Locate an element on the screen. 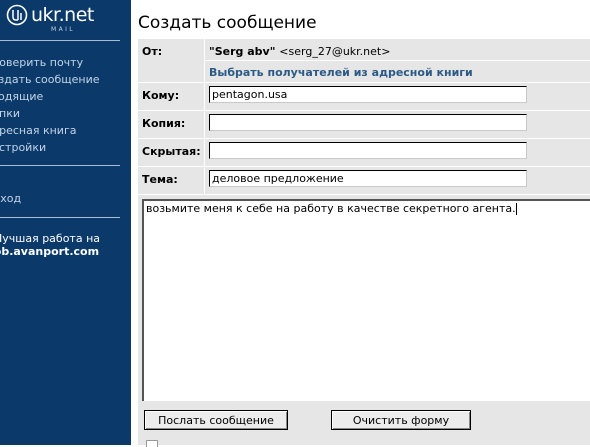 Image resolution: width=590 pixels, height=447 pixels. page-title: Создать сообщение is located at coordinates (227, 23).